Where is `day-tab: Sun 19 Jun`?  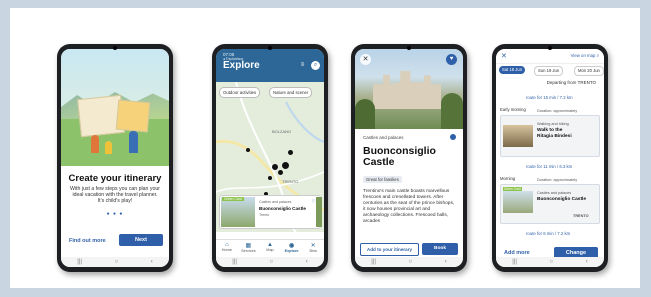
day-tab: Sun 19 Jun is located at coordinates (549, 71).